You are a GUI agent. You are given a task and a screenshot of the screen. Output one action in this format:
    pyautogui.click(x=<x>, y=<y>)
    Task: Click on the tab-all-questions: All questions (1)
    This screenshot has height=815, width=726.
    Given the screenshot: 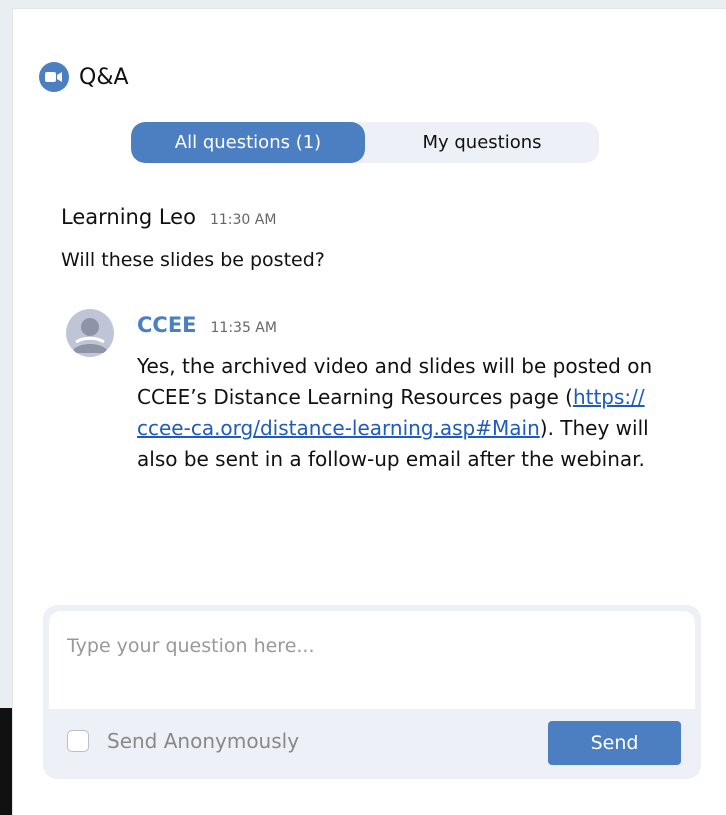 What is the action you would take?
    pyautogui.click(x=248, y=142)
    